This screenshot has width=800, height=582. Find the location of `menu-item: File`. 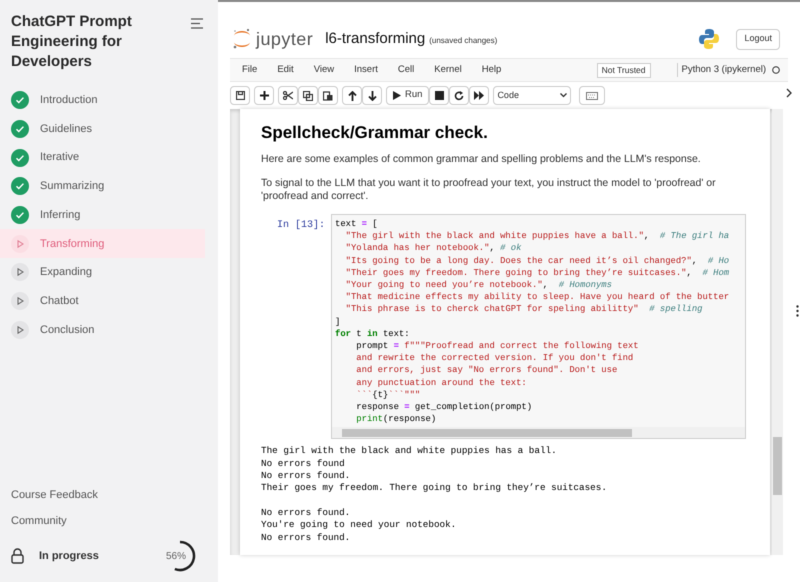

menu-item: File is located at coordinates (250, 70).